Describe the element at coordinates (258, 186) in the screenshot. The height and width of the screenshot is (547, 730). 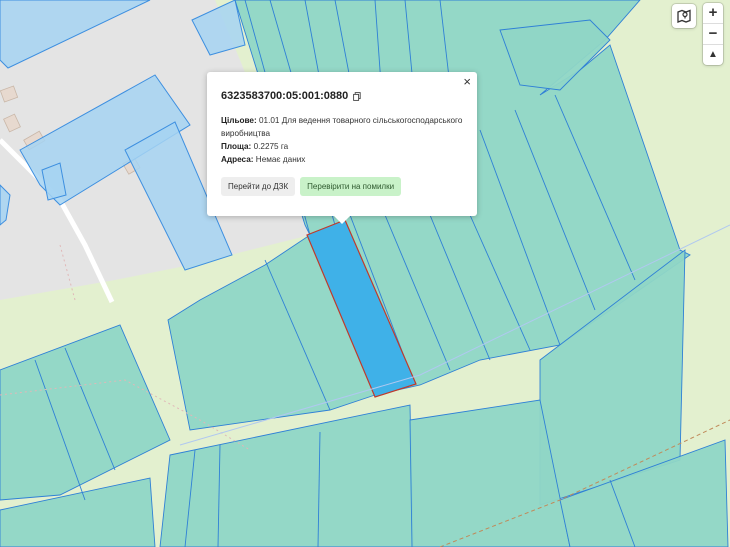
I see `go-to-dzk-button: Перейти до ДЗК` at that location.